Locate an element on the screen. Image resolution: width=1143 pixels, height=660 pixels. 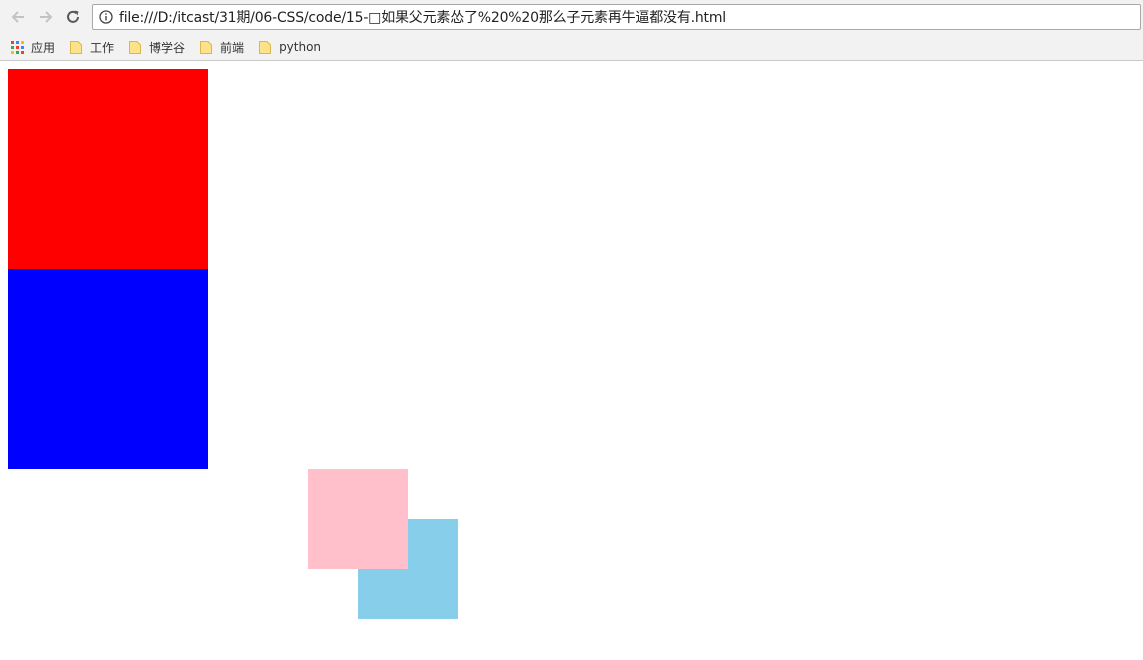
apps-grid-icon is located at coordinates (17, 47).